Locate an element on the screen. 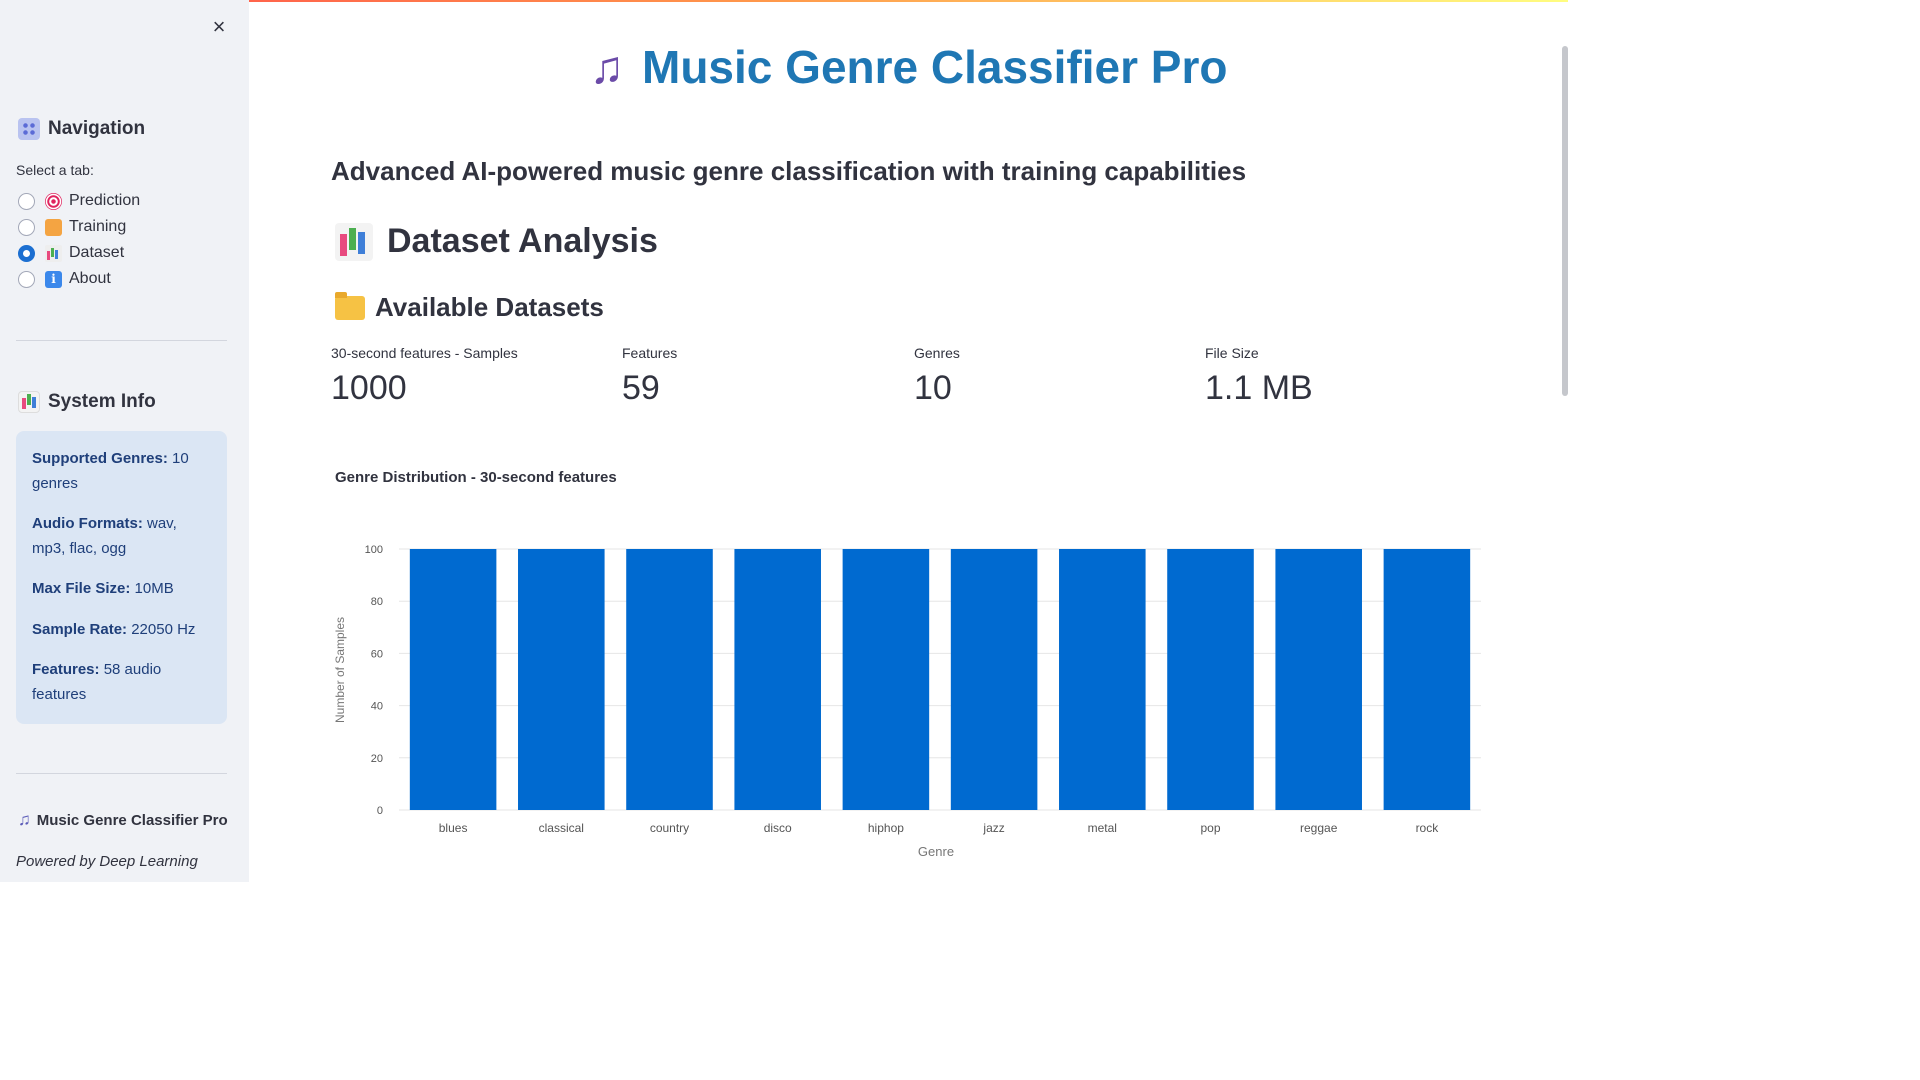  vertical-scrollbar is located at coordinates (1565, 221).